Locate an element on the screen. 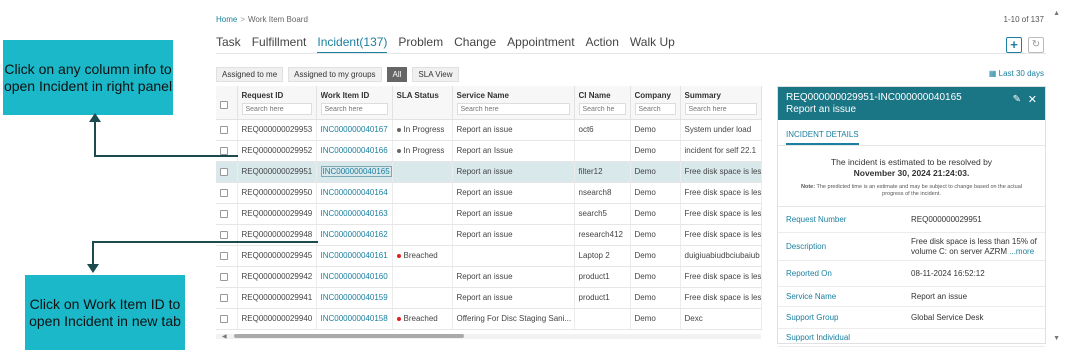 Image resolution: width=1066 pixels, height=362 pixels. tab-incident: Incident(137) is located at coordinates (352, 44).